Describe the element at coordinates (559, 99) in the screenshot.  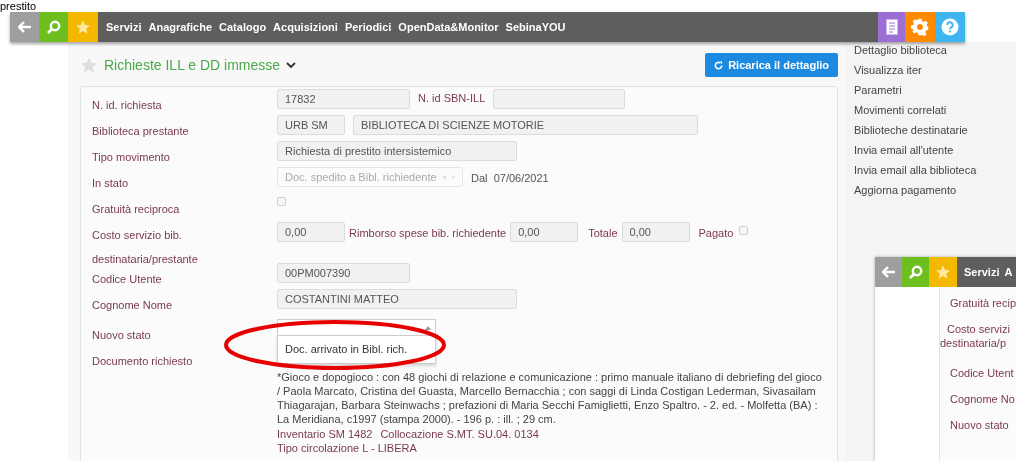
I see `text-field` at that location.